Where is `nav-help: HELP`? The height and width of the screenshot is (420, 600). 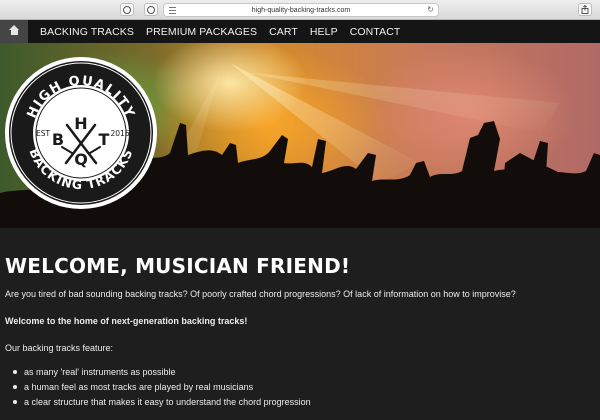
nav-help: HELP is located at coordinates (324, 32).